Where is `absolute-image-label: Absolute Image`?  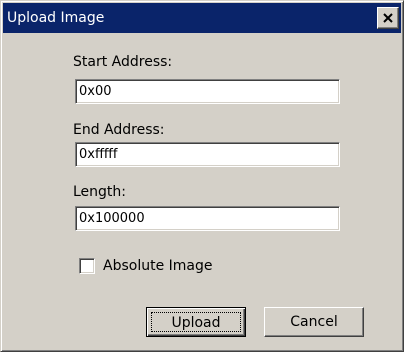
absolute-image-label: Absolute Image is located at coordinates (158, 266).